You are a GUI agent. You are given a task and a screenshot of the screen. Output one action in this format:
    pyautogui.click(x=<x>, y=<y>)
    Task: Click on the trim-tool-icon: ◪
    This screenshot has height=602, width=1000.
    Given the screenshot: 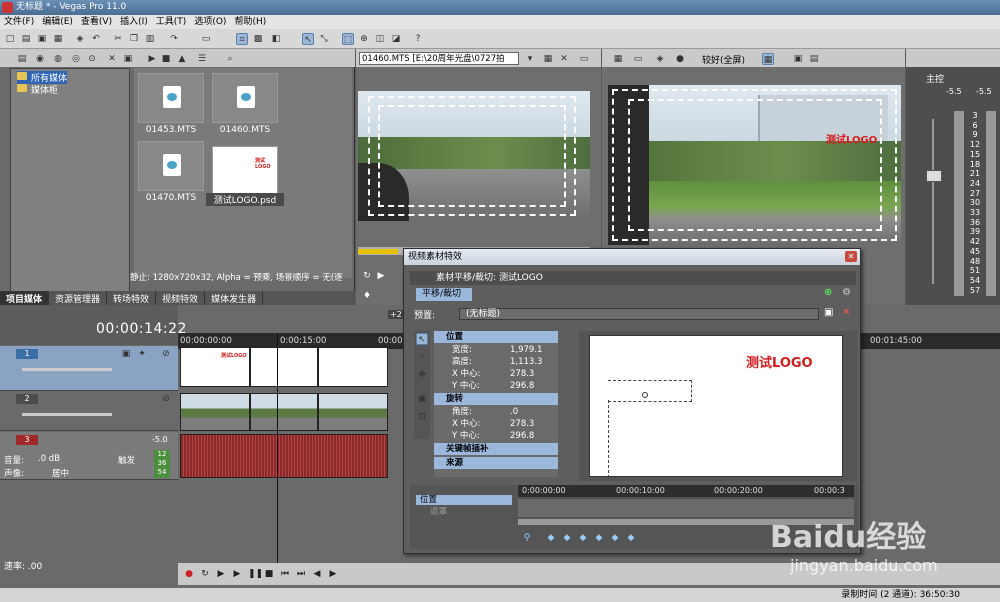 What is the action you would take?
    pyautogui.click(x=396, y=39)
    